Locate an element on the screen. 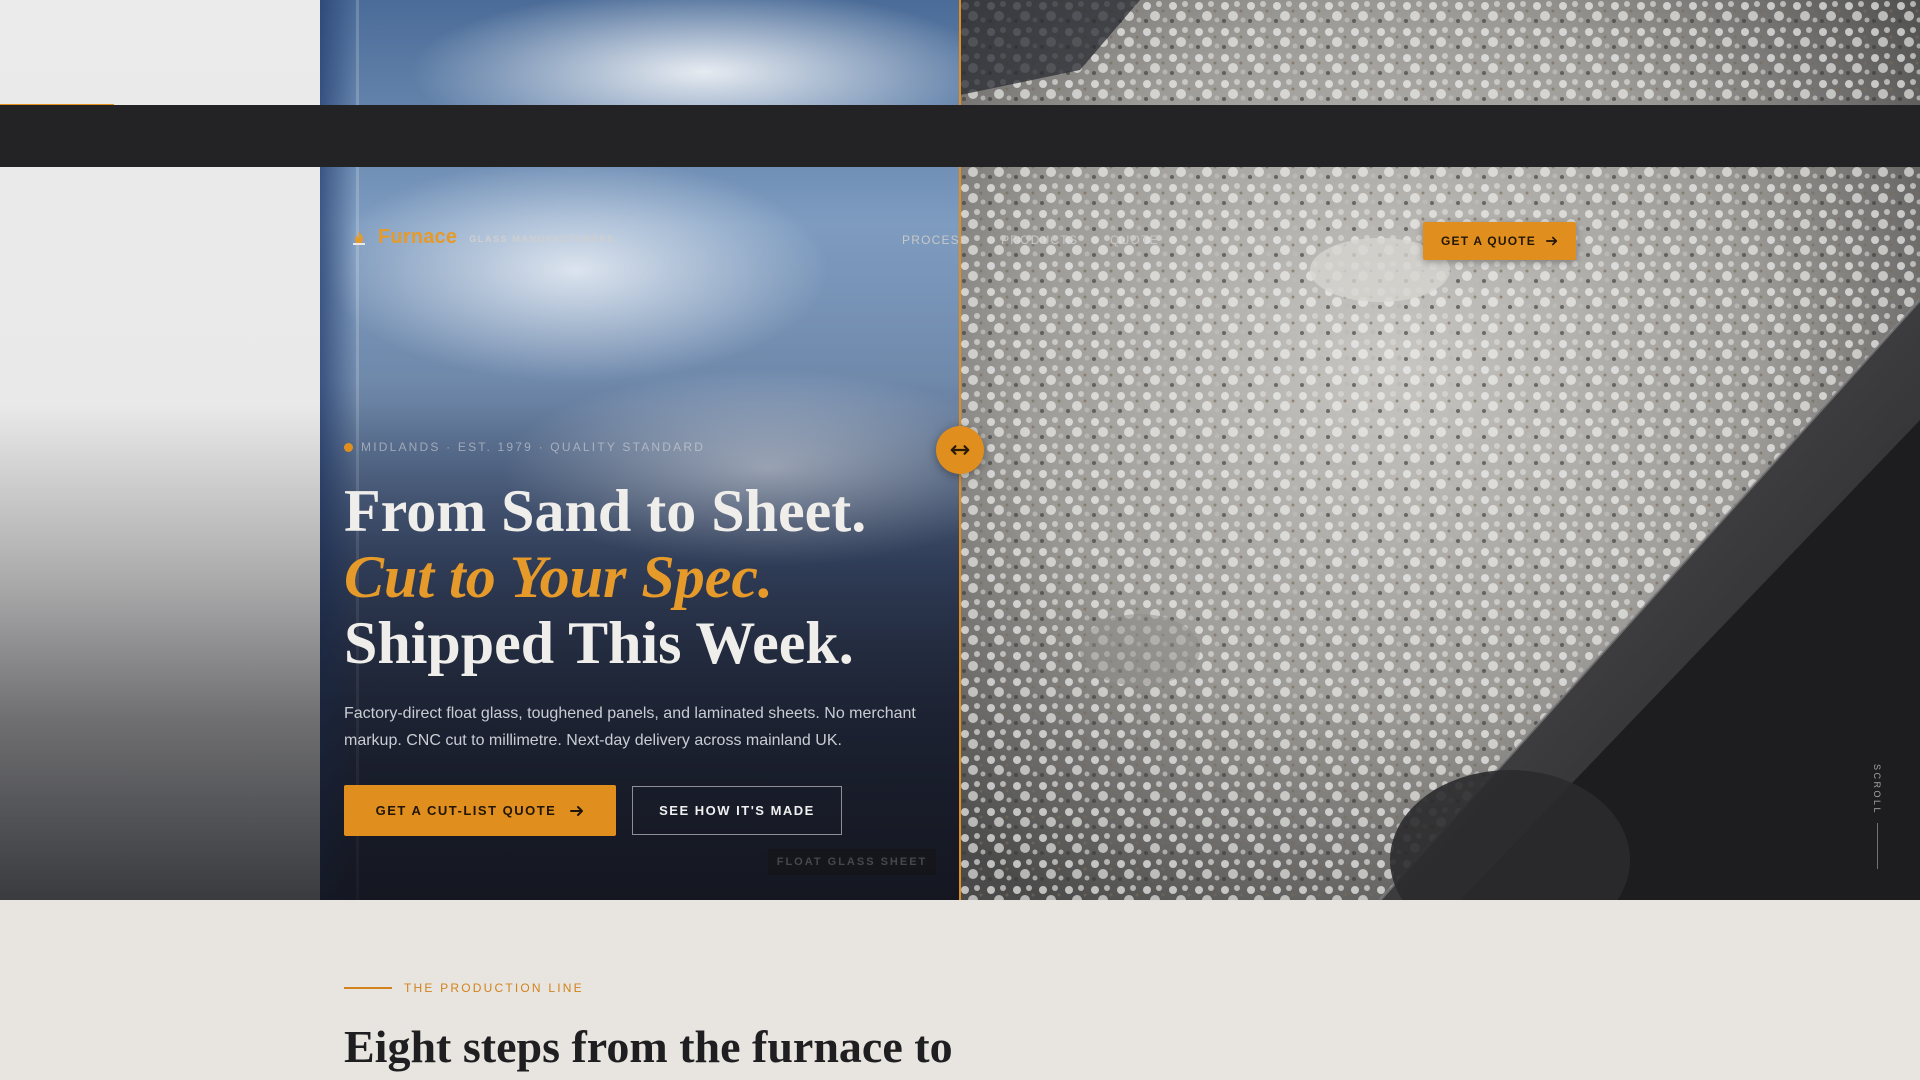 This screenshot has width=1920, height=1080. hero-tagline: MIDLANDS · EST. 1979 · QUALITY STANDARD is located at coordinates (524, 447).